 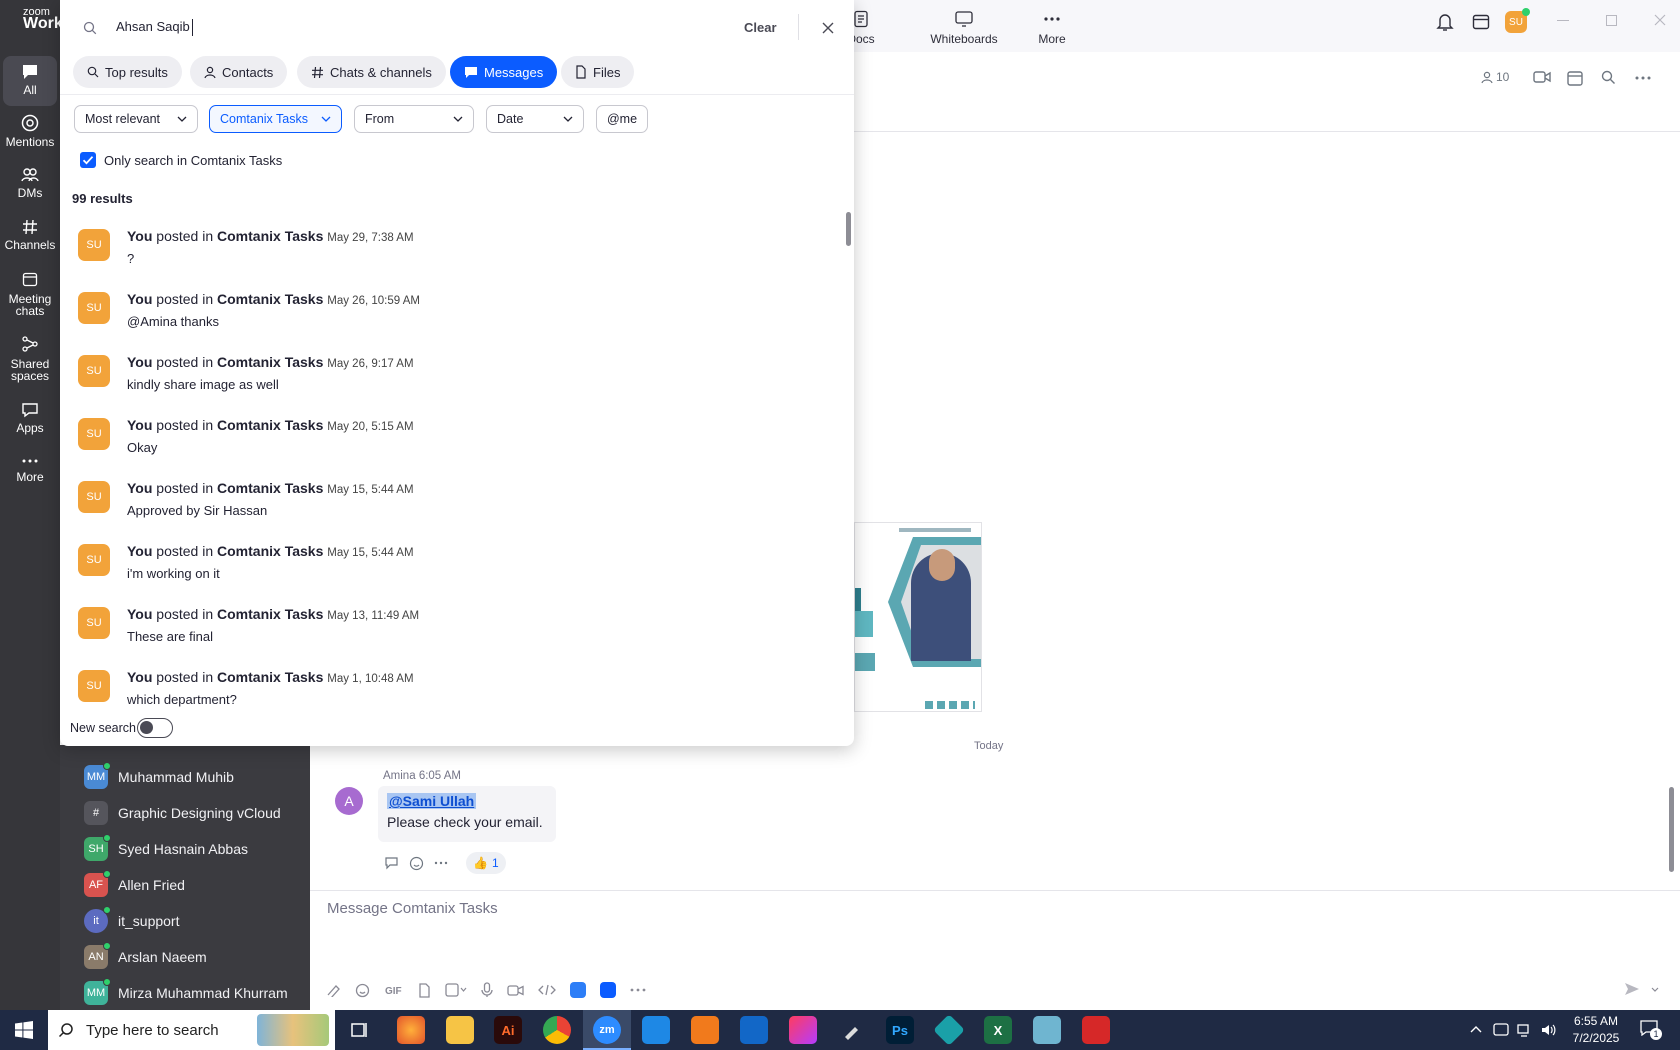 What do you see at coordinates (136, 119) in the screenshot?
I see `sort-dropdown: Most relevant` at bounding box center [136, 119].